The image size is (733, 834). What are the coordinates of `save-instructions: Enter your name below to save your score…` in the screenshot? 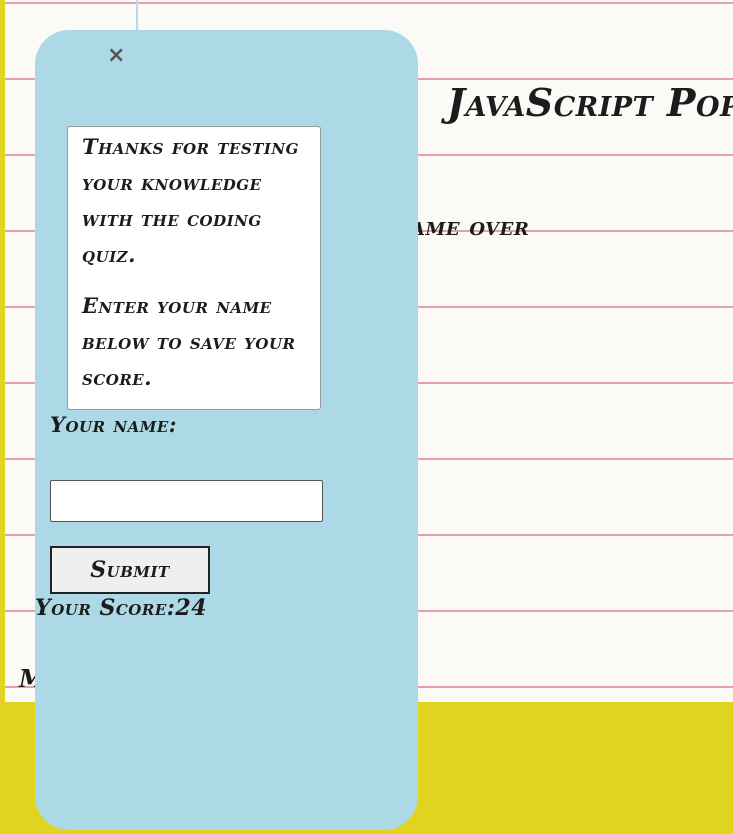 It's located at (189, 341).